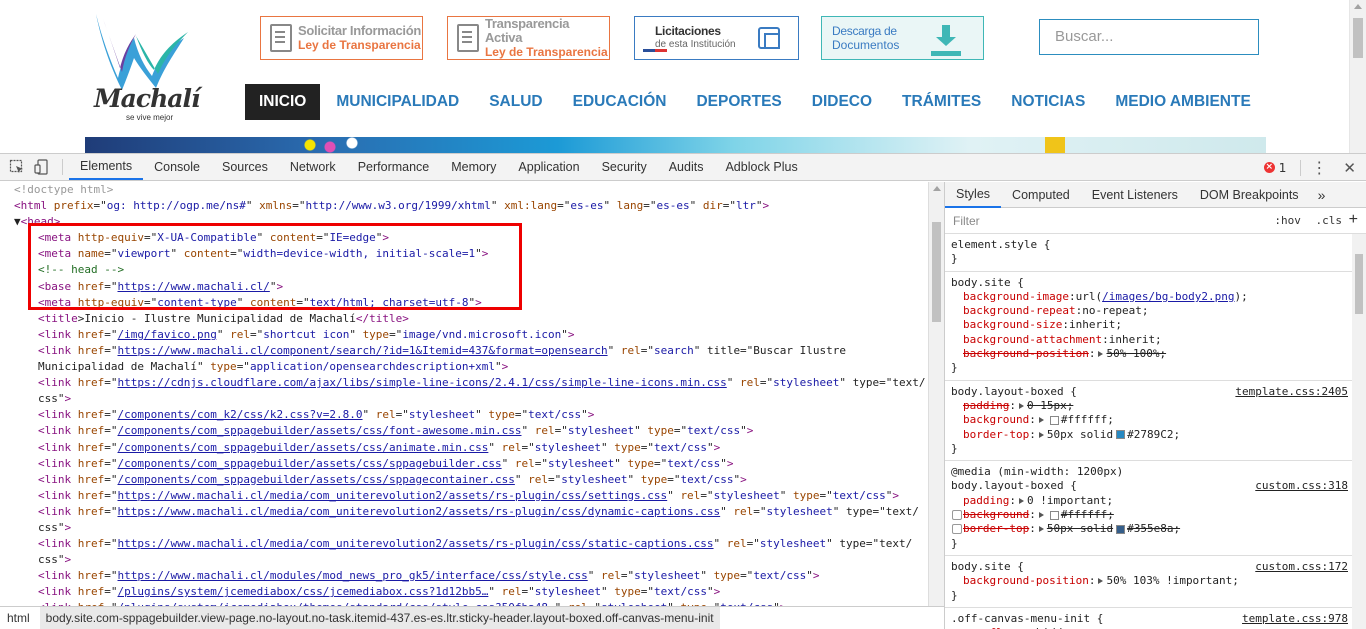 The image size is (1366, 629). Describe the element at coordinates (1249, 195) in the screenshot. I see `tab-dom-breakpoints: DOM Breakpoints` at that location.